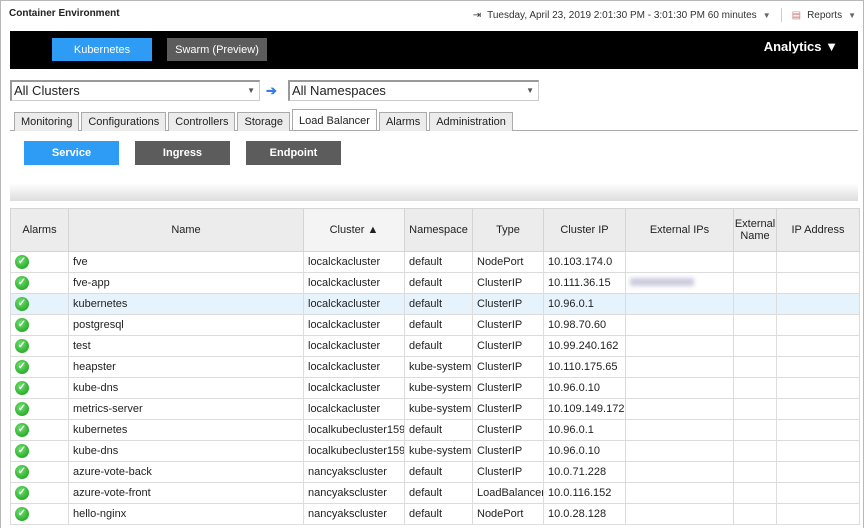  Describe the element at coordinates (471, 121) in the screenshot. I see `tab-administration: Administration` at that location.